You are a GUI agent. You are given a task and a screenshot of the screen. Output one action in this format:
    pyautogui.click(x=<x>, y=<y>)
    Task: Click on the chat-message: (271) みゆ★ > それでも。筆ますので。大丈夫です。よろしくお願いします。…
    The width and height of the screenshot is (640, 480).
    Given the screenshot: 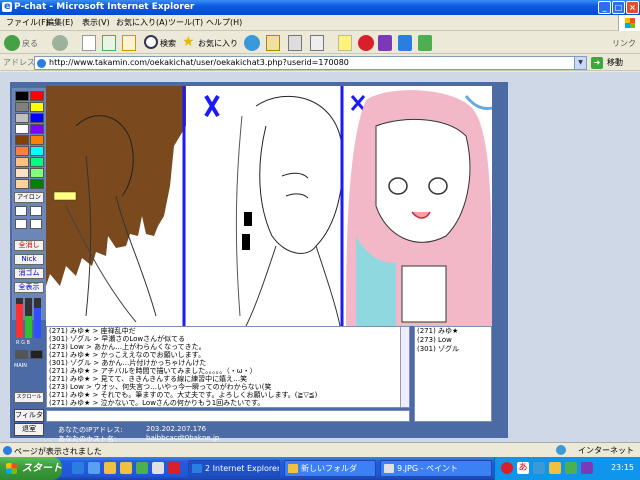 What is the action you would take?
    pyautogui.click(x=183, y=395)
    